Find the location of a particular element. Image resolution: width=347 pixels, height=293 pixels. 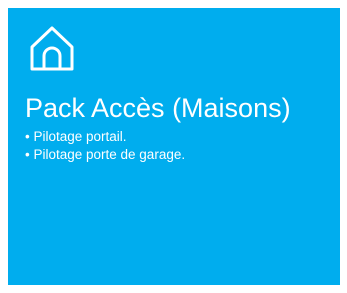

feature-item-garage: • Pilotage porte de garage. is located at coordinates (105, 154).